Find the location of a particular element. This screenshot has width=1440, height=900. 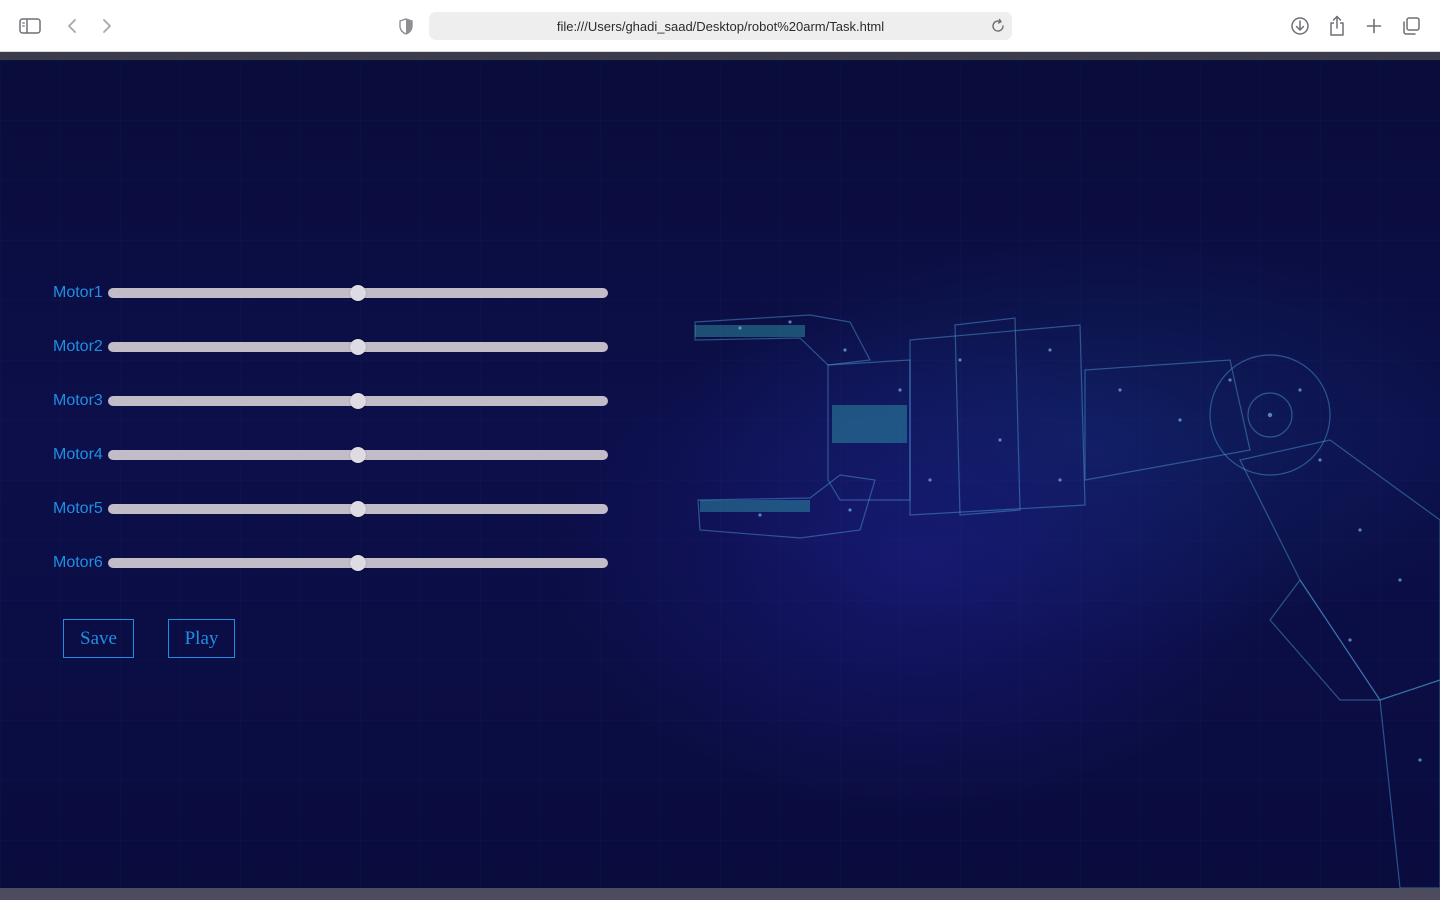

share-icon is located at coordinates (1337, 26).